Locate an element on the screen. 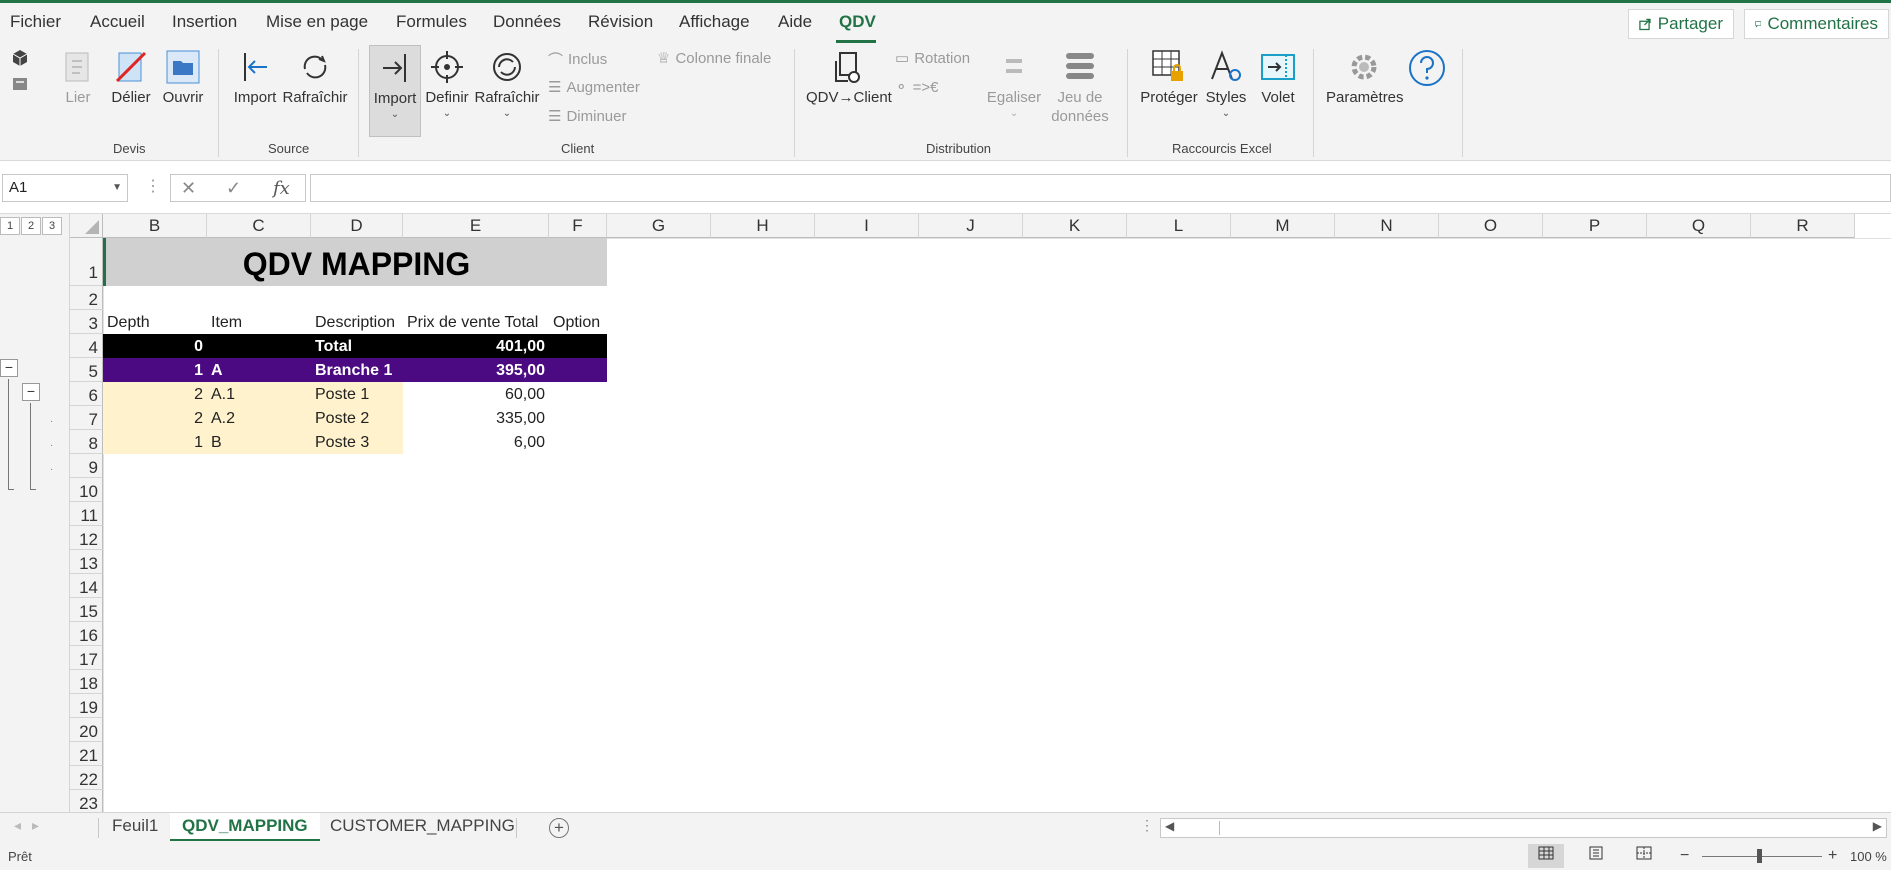  menu-aide: Aide is located at coordinates (795, 22).